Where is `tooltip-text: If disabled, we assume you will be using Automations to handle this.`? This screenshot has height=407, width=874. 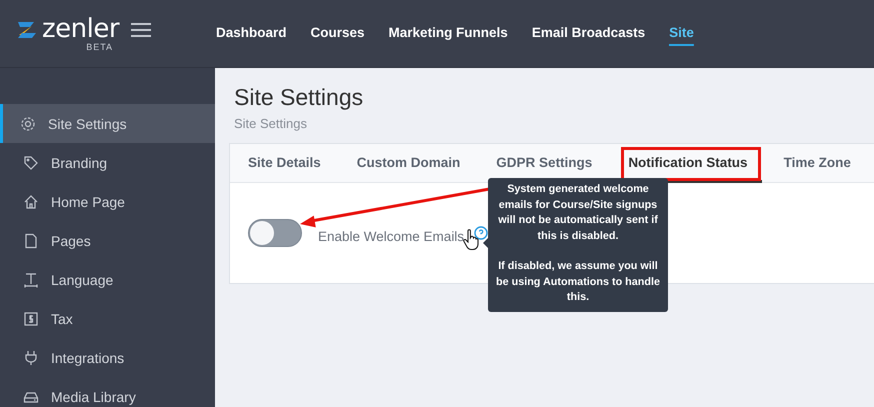 tooltip-text: If disabled, we assume you will be using Automations to handle this. is located at coordinates (578, 282).